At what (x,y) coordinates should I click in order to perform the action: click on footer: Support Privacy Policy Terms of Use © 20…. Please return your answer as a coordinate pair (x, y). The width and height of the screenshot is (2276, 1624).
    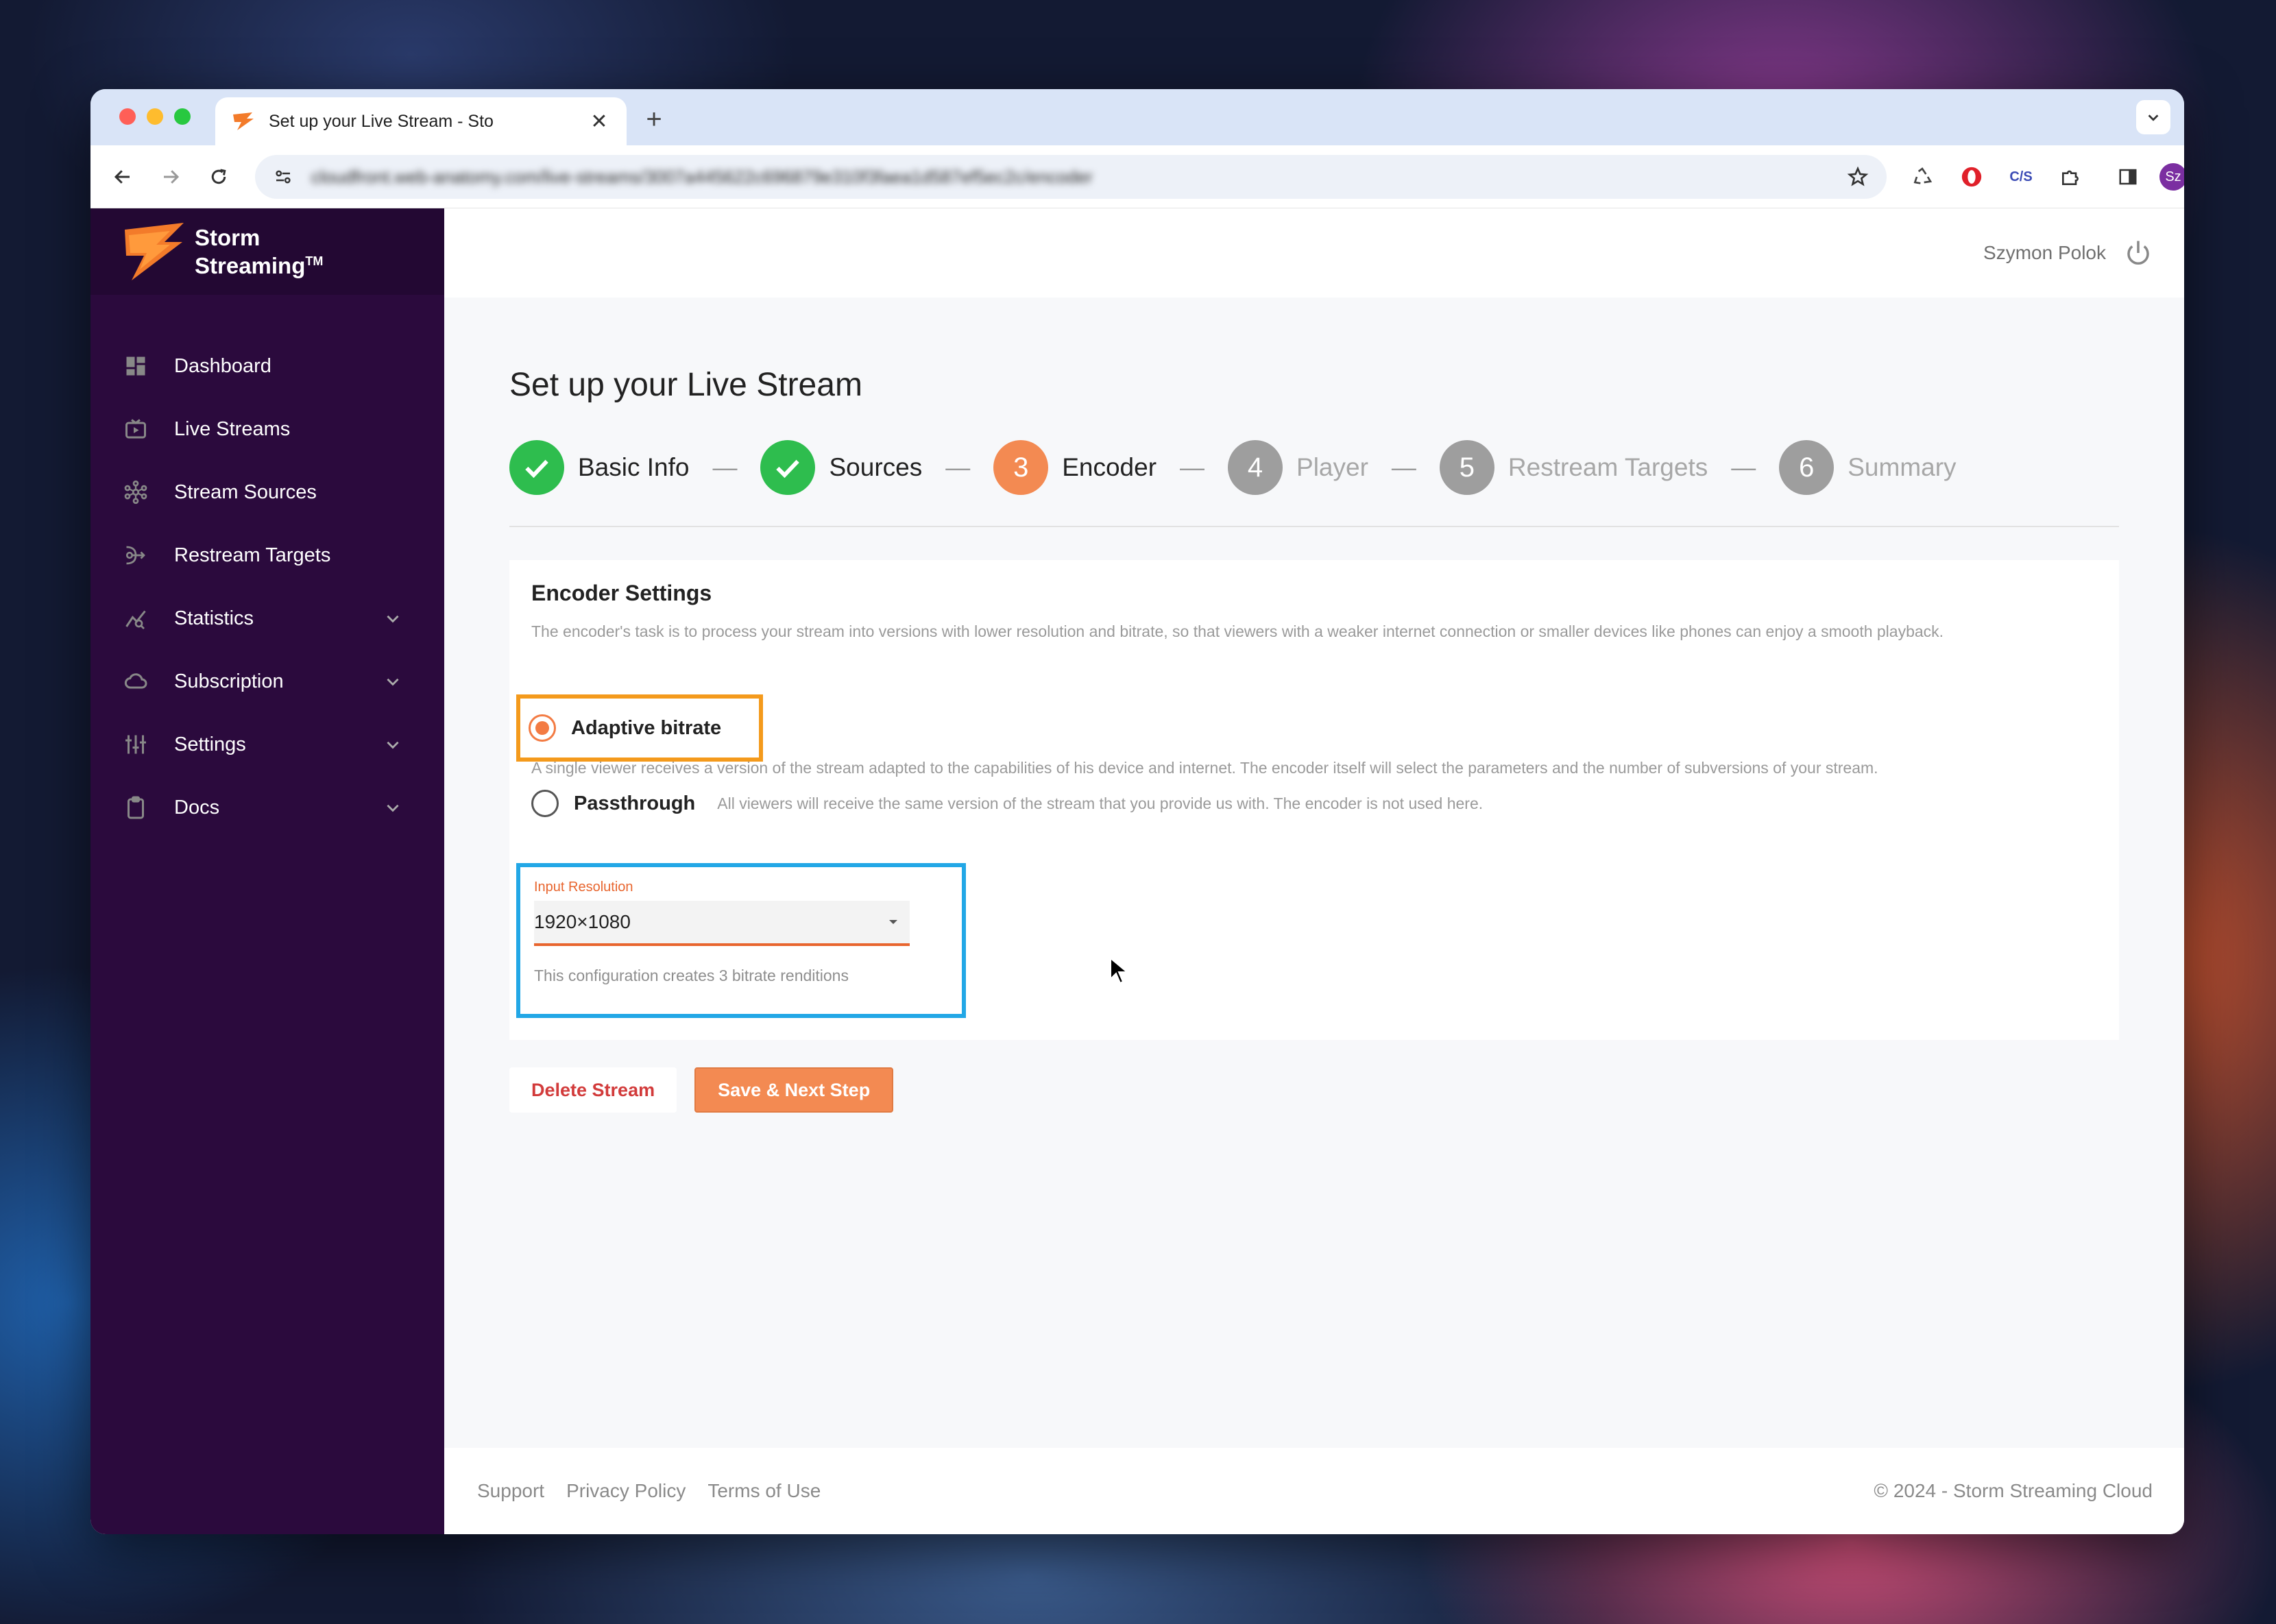
    Looking at the image, I should click on (1314, 1491).